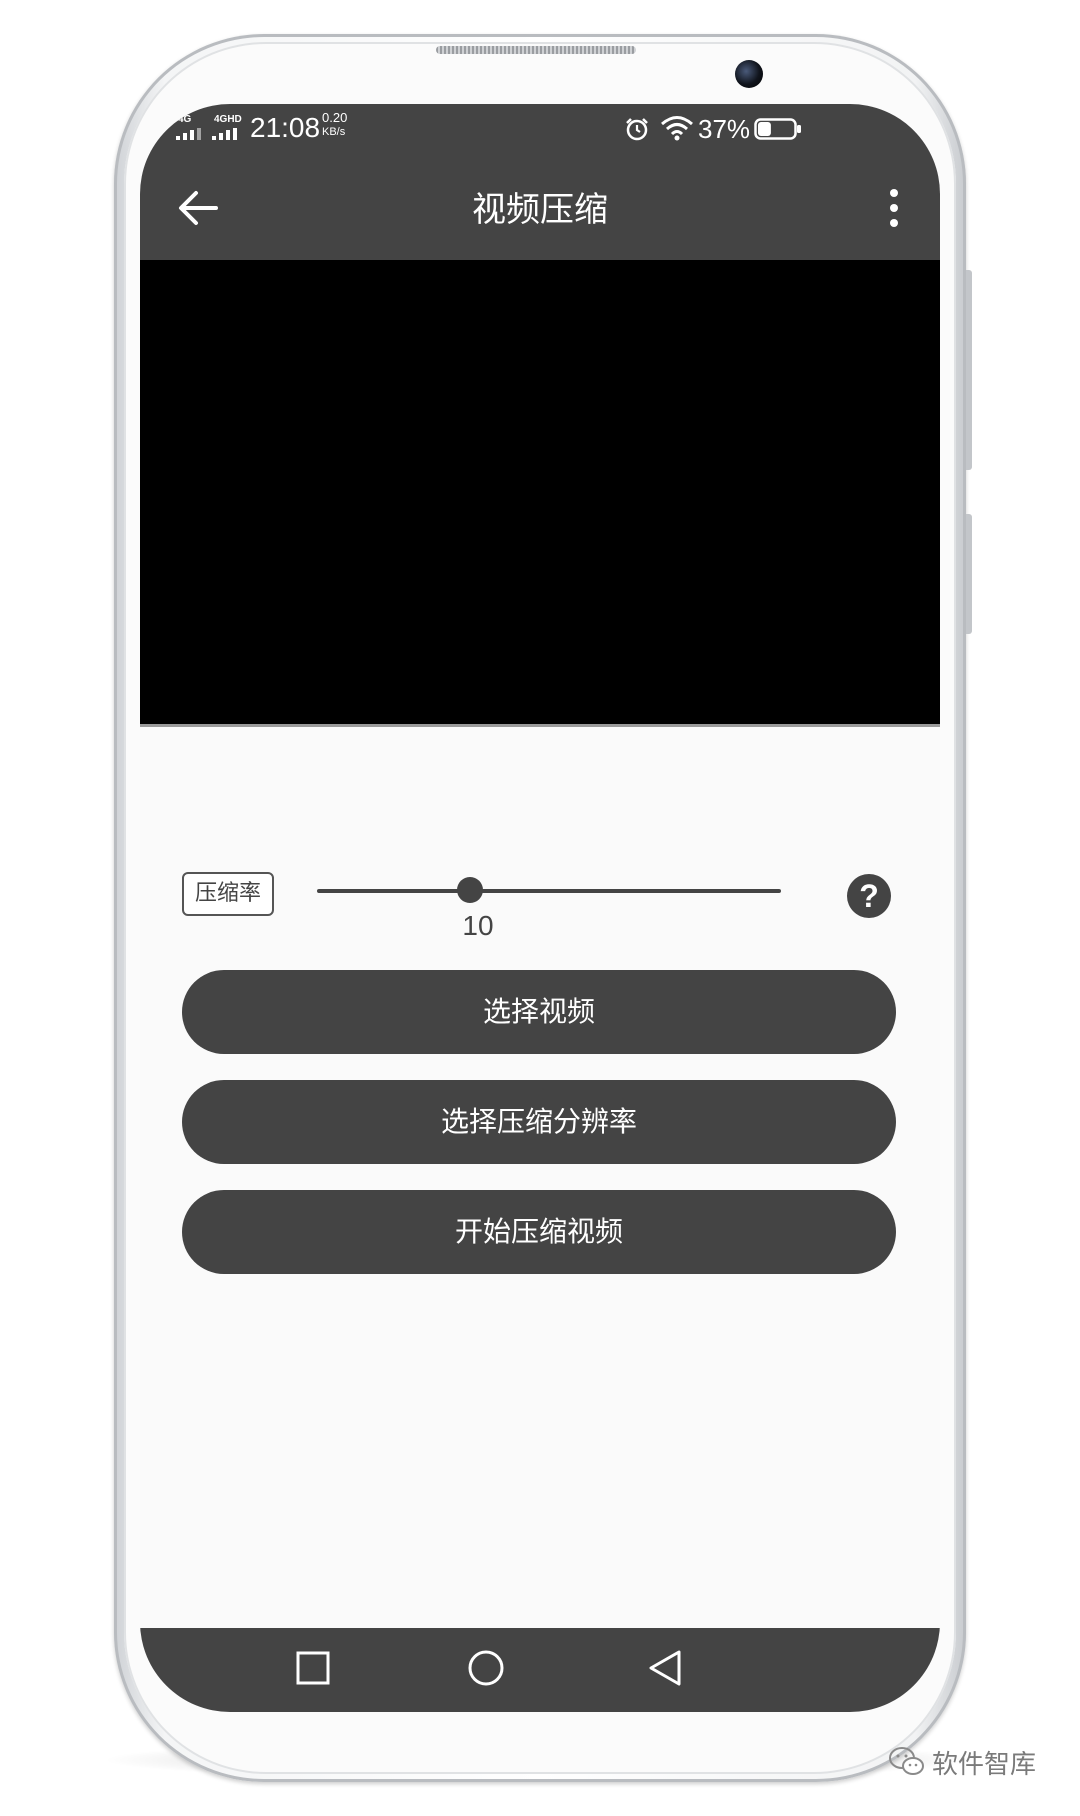 Image resolution: width=1080 pixels, height=1816 pixels. Describe the element at coordinates (228, 894) in the screenshot. I see `compression-rate-label: 压缩率` at that location.